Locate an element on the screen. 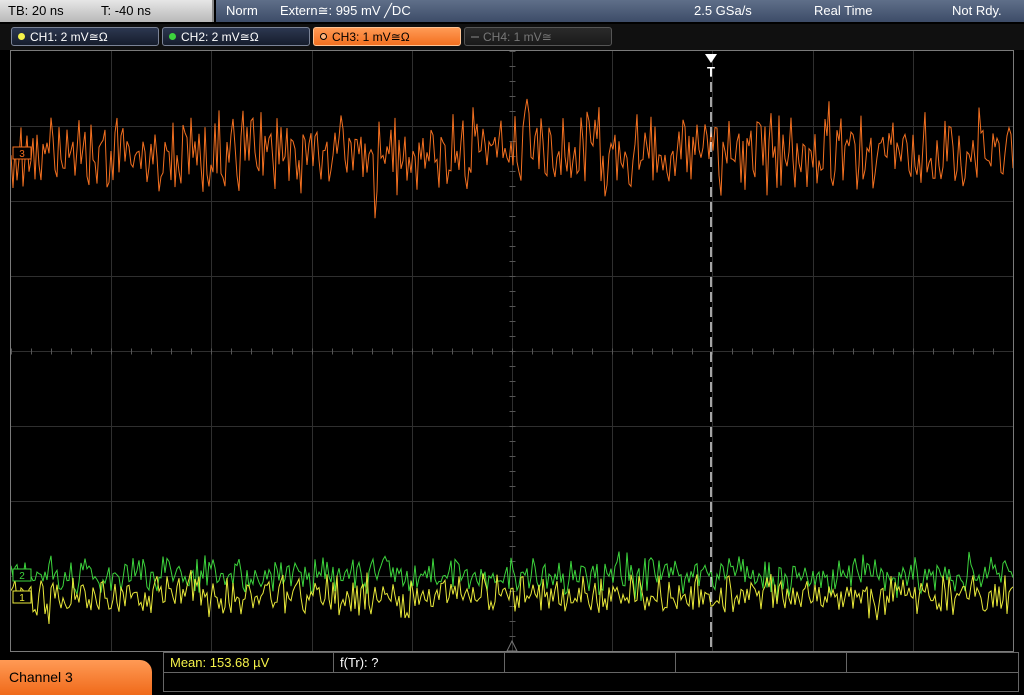 The height and width of the screenshot is (695, 1024). ftr-measurement: f(Tr): ? is located at coordinates (419, 662).